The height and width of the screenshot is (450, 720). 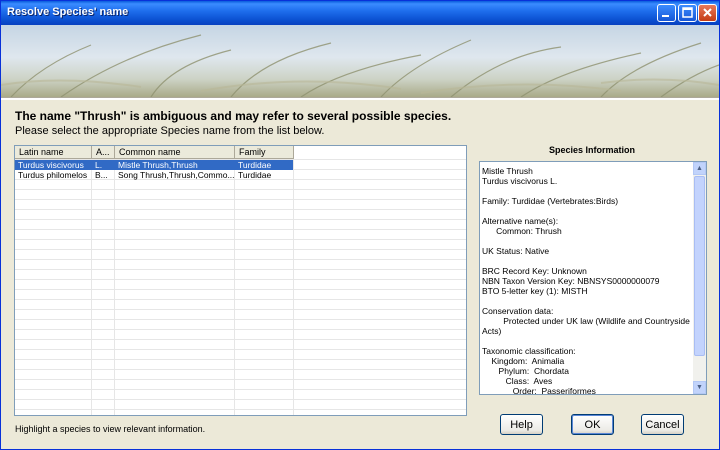 What do you see at coordinates (662, 424) in the screenshot?
I see `cancel-button: Cancel` at bounding box center [662, 424].